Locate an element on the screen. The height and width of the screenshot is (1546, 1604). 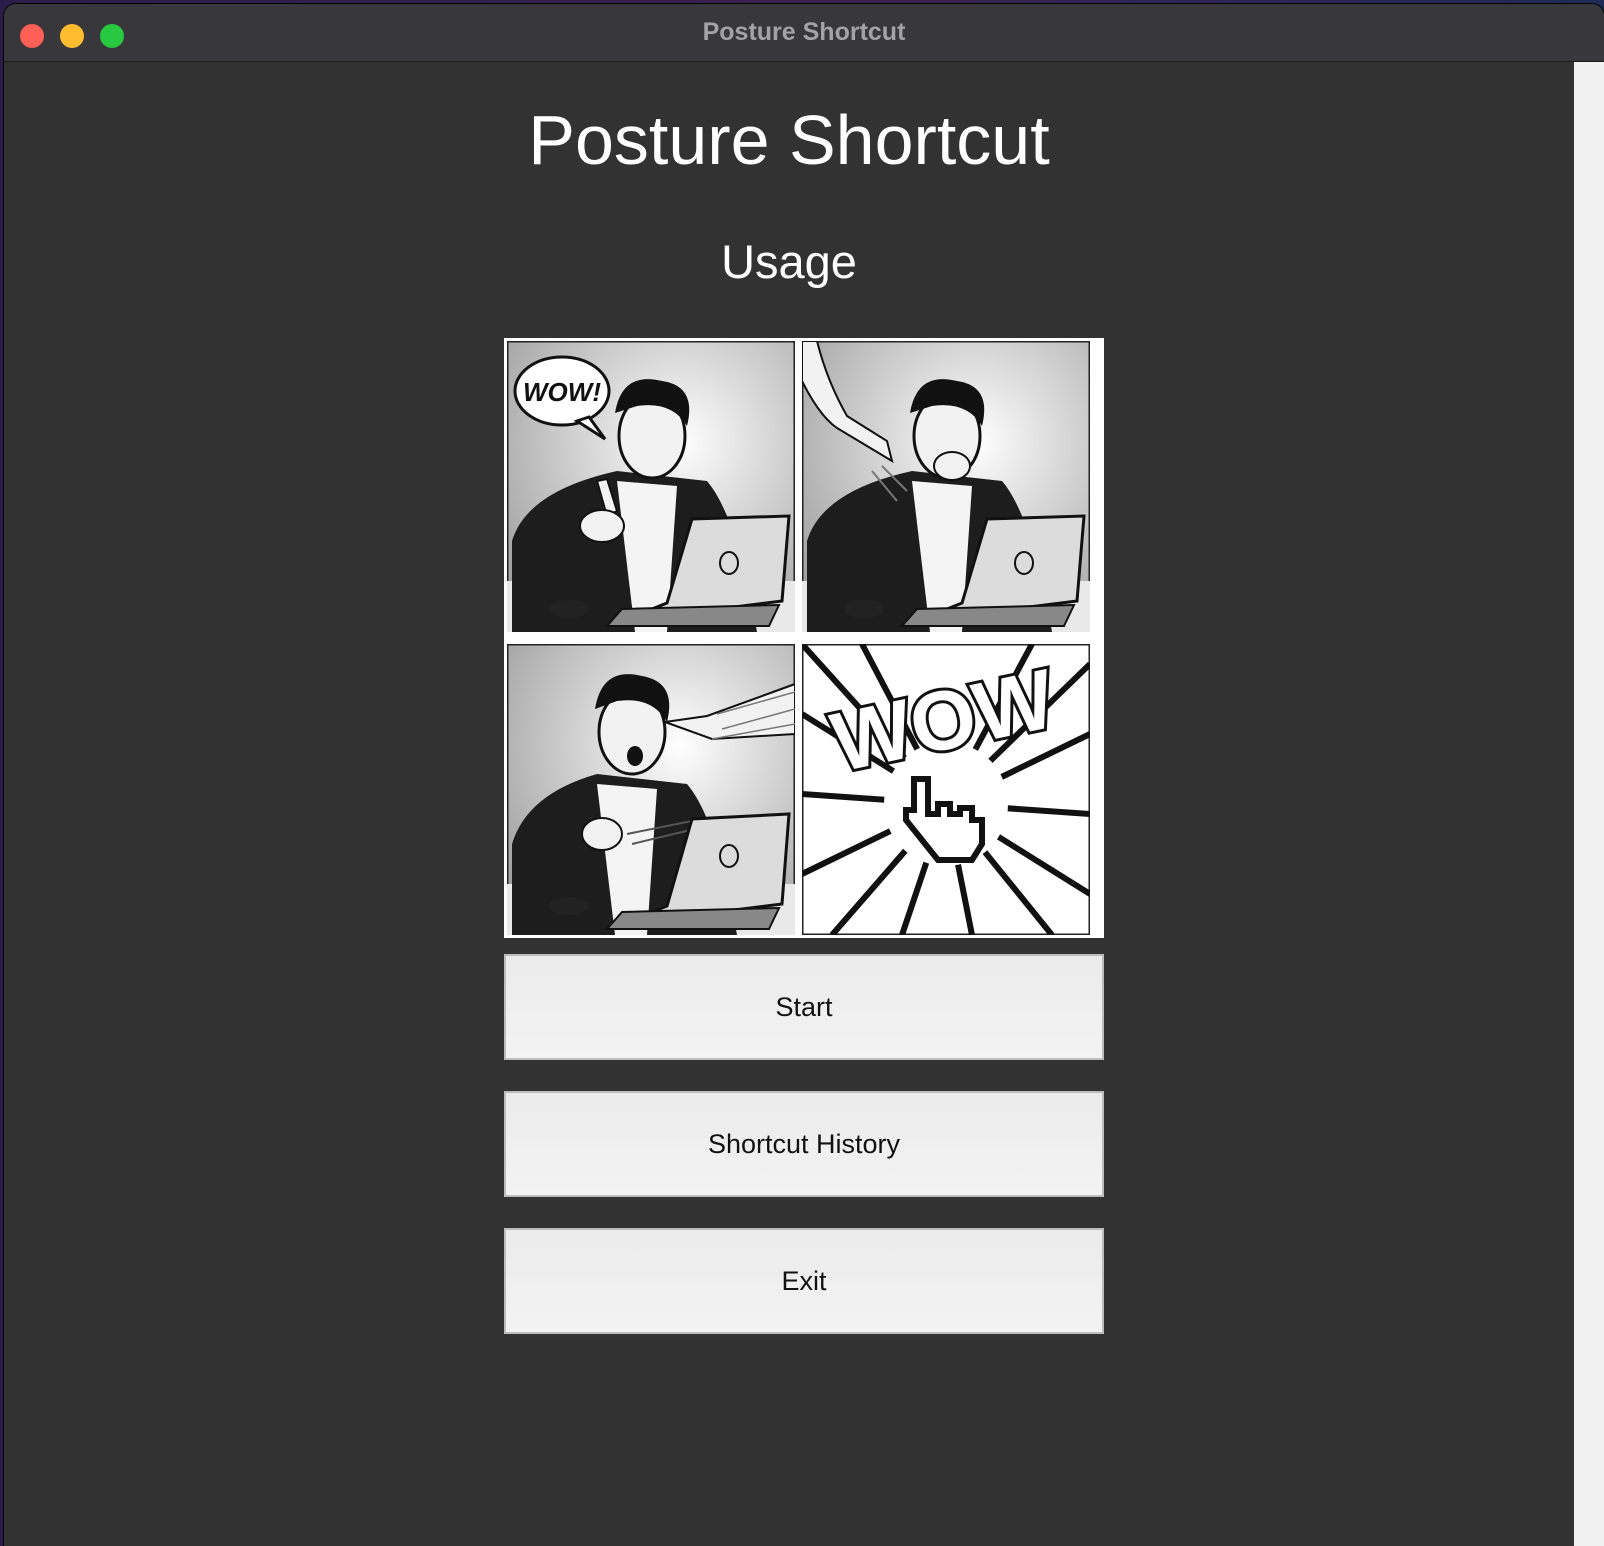
window-title: Posture Shortcut is located at coordinates (804, 32).